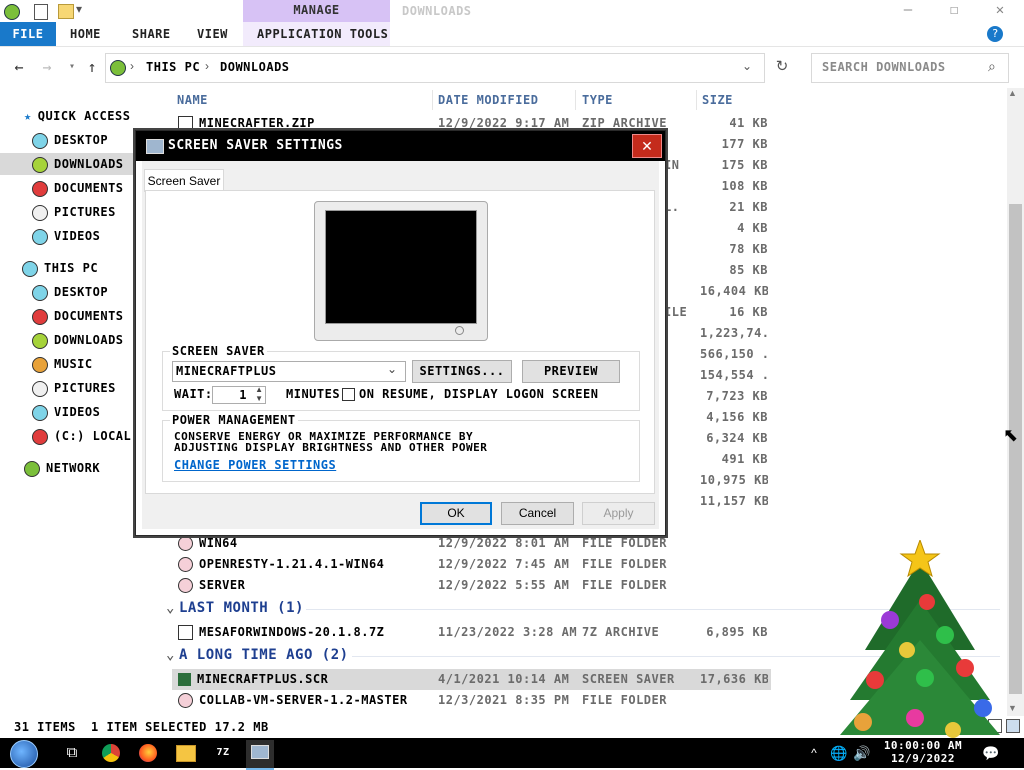  I want to click on properties-quick-icon, so click(41, 12).